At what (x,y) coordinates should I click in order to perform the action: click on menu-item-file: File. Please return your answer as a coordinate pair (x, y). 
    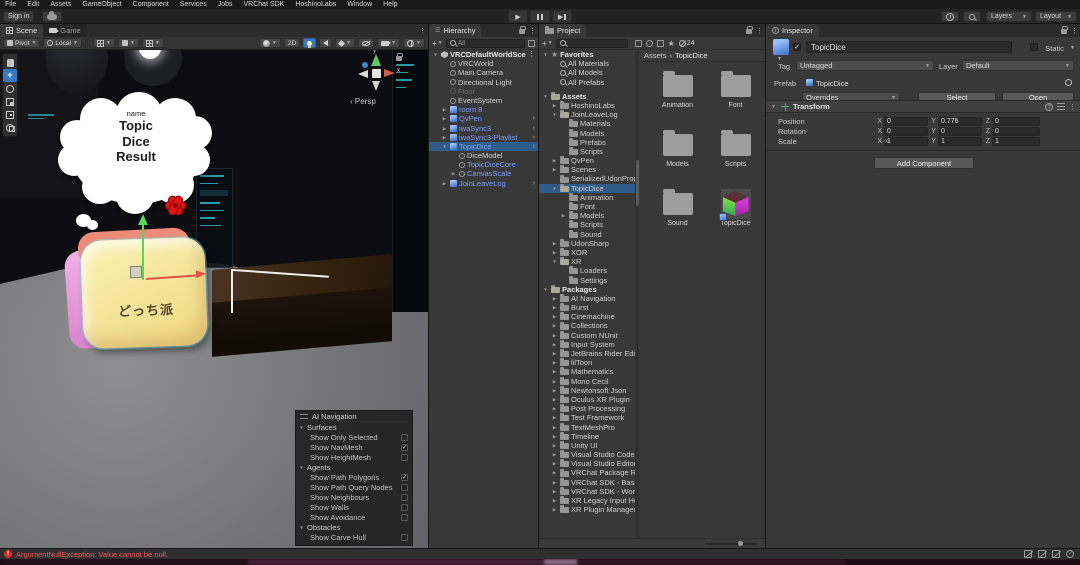
    Looking at the image, I should click on (10, 4).